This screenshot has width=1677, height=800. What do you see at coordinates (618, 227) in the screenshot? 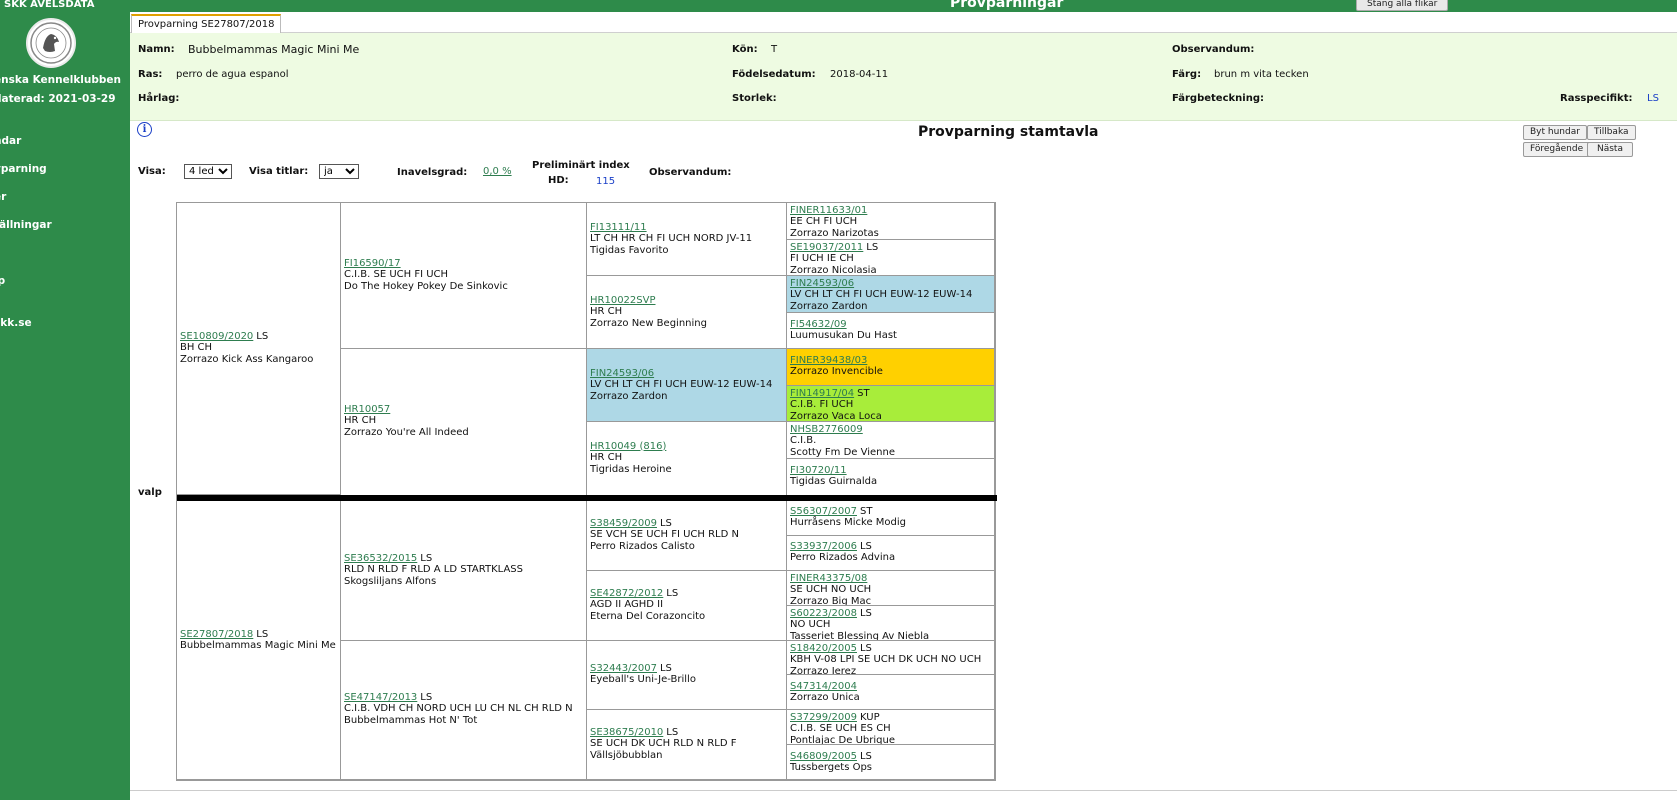
I see `dog-reg-link: FI13111/11` at bounding box center [618, 227].